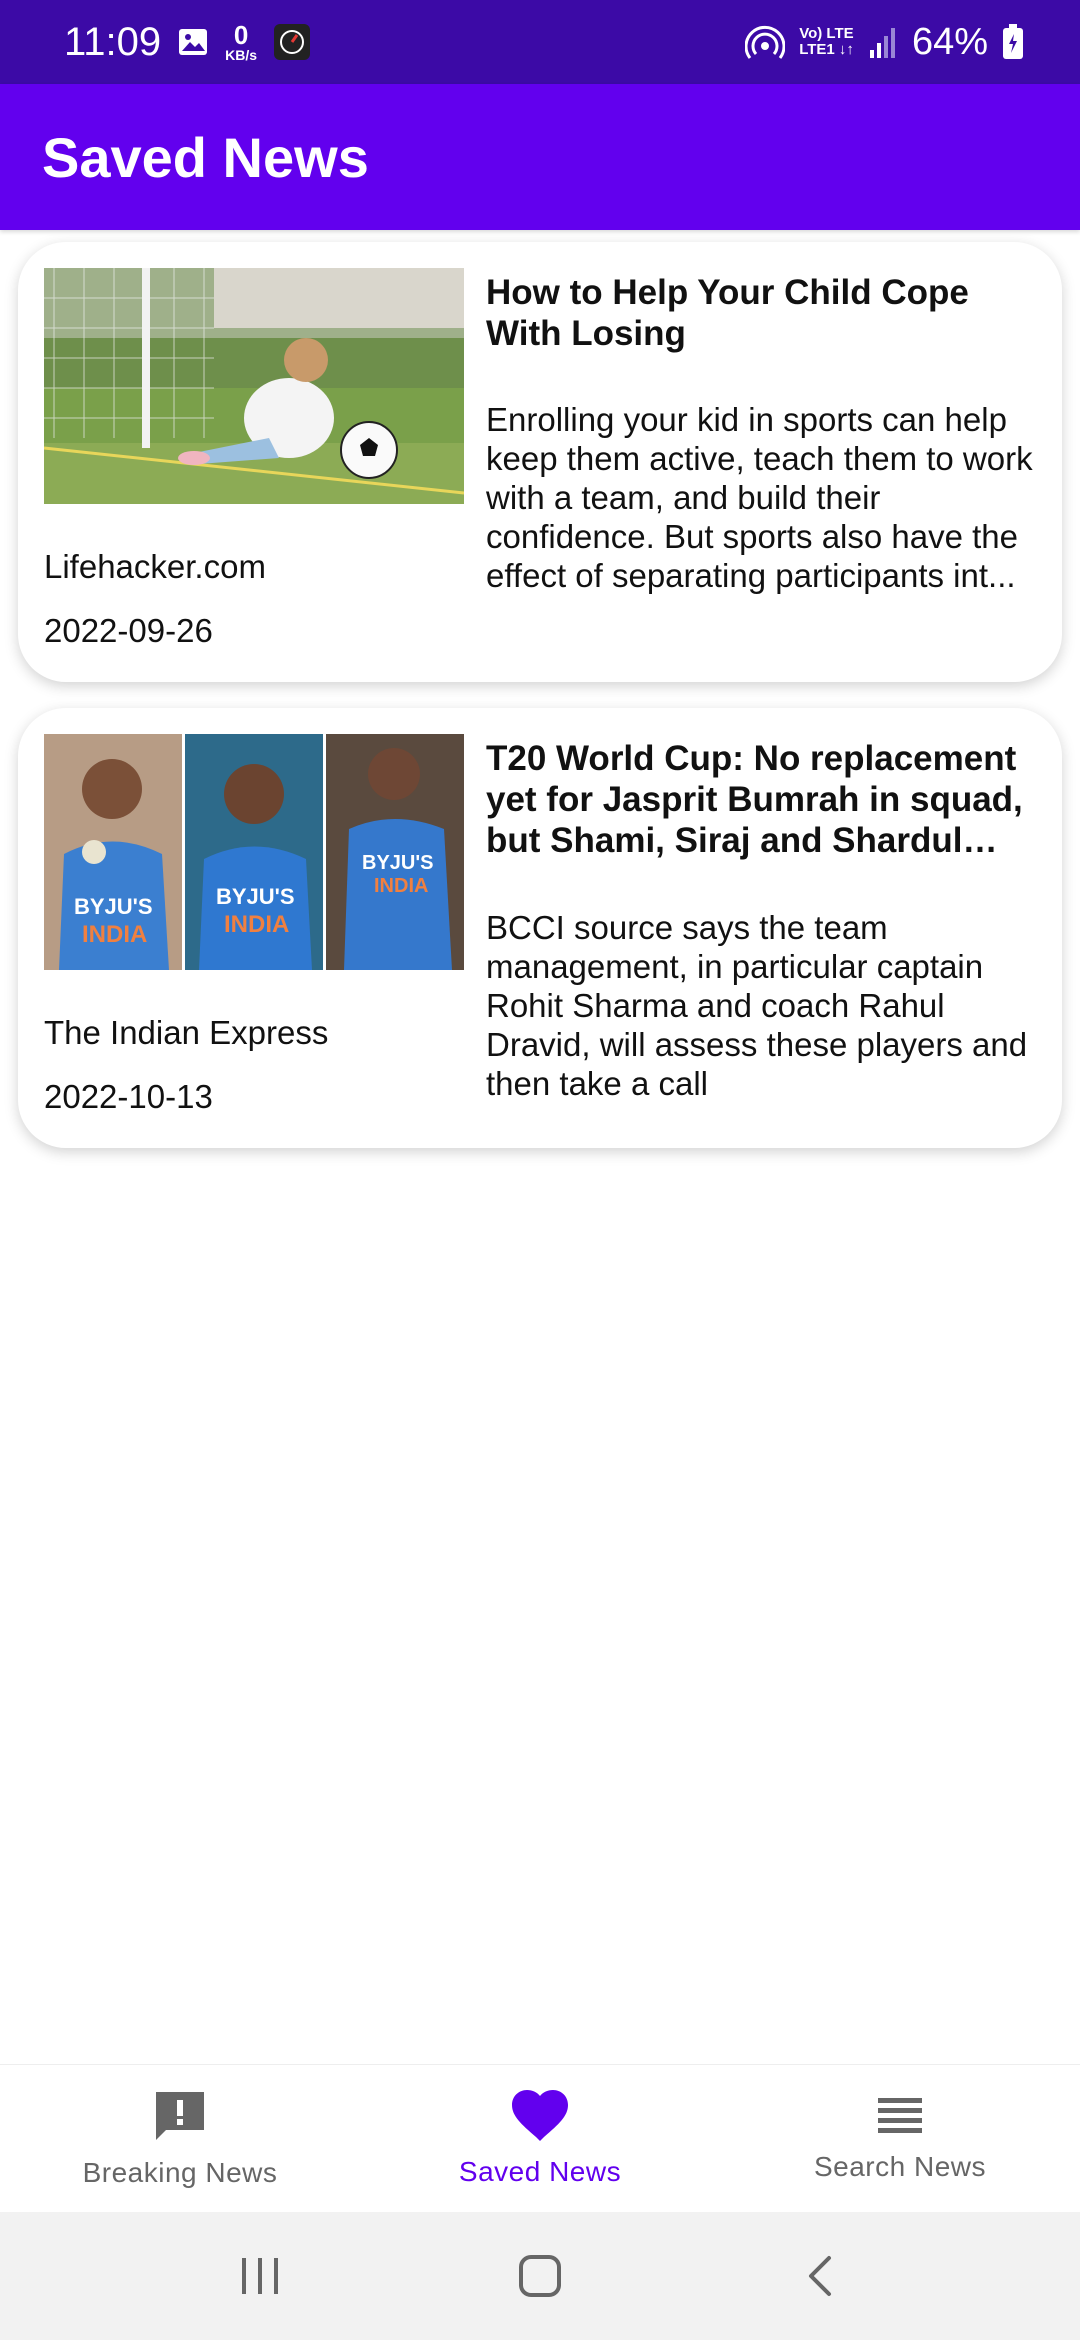 The width and height of the screenshot is (1080, 2340). What do you see at coordinates (540, 2171) in the screenshot?
I see `nav-label: Saved News` at bounding box center [540, 2171].